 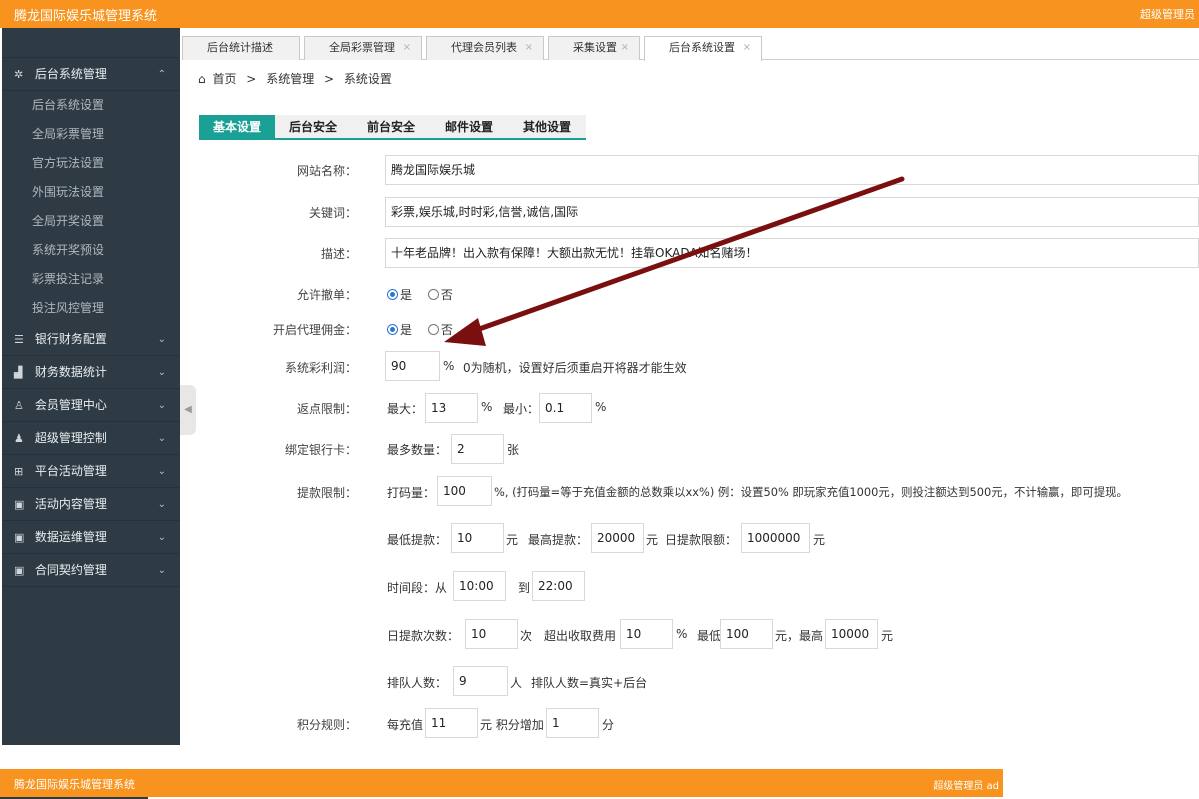 What do you see at coordinates (465, 332) in the screenshot?
I see `arrow-head` at bounding box center [465, 332].